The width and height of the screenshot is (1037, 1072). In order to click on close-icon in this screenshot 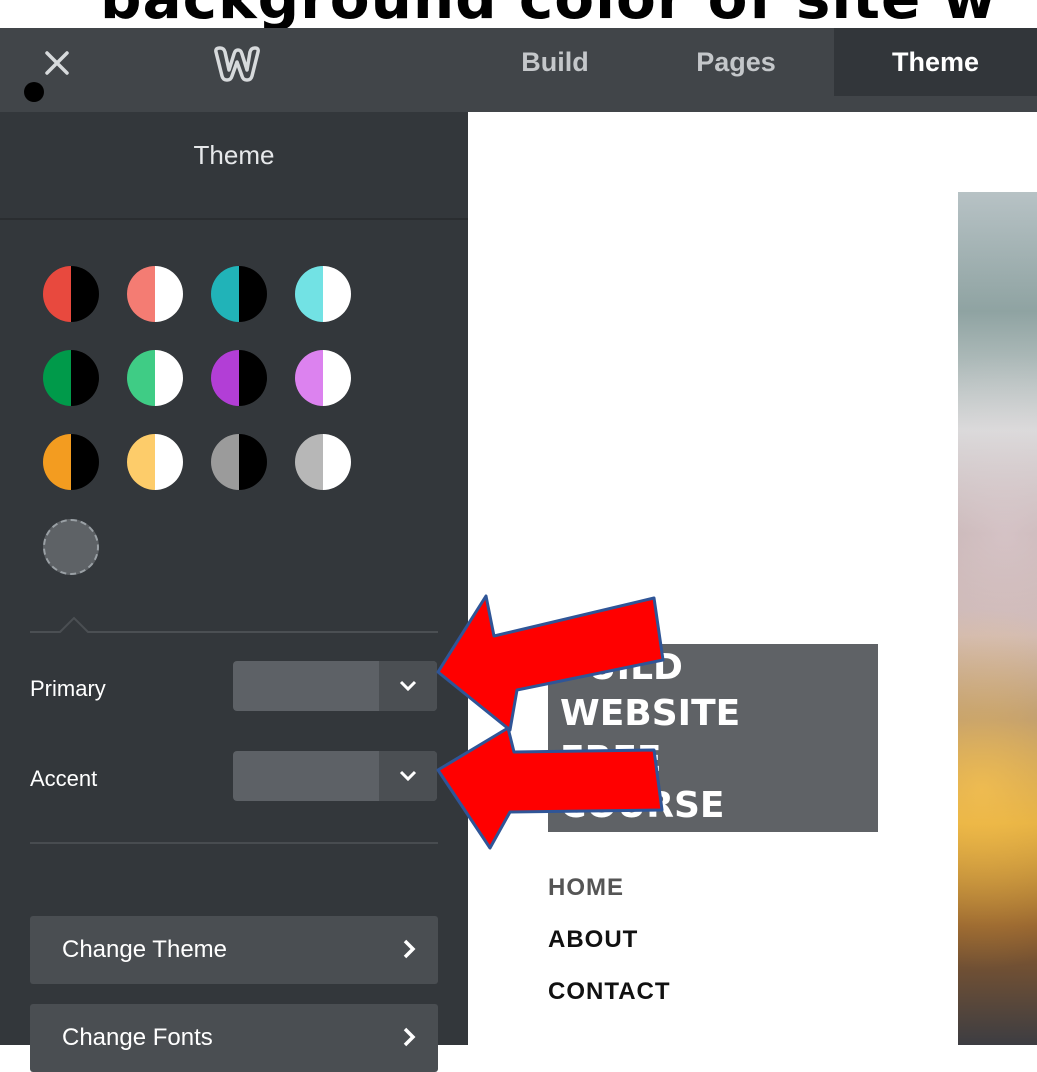, I will do `click(57, 63)`.